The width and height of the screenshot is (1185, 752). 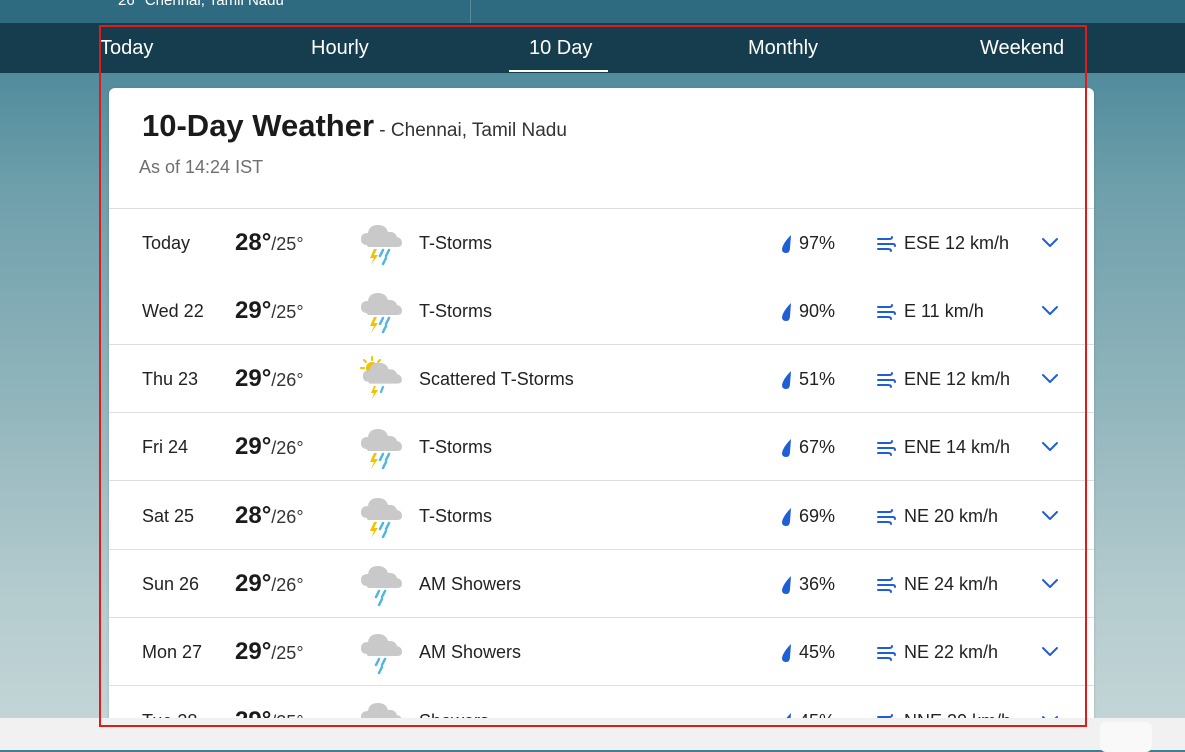 What do you see at coordinates (258, 125) in the screenshot?
I see `page-title: 10-Day Weather` at bounding box center [258, 125].